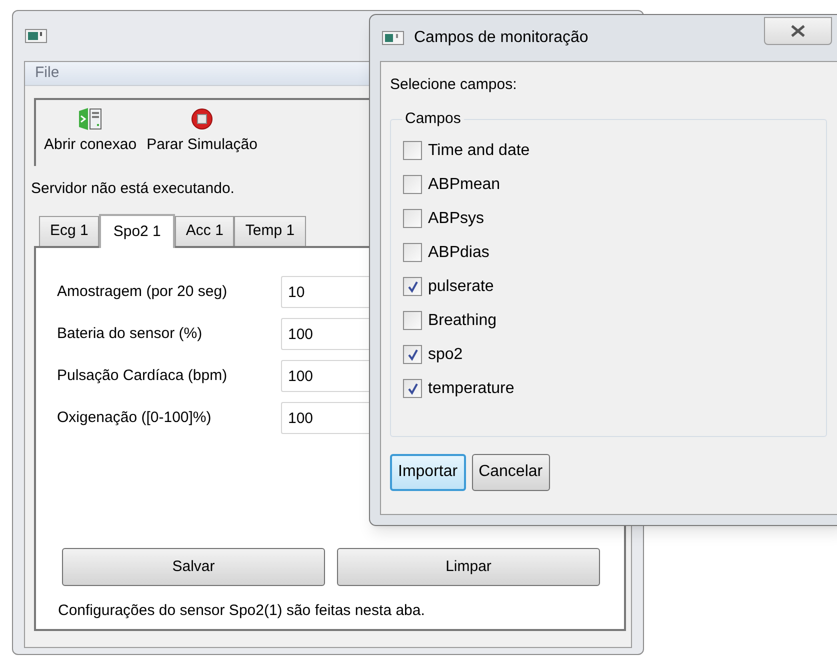  Describe the element at coordinates (90, 119) in the screenshot. I see `server-icon` at that location.